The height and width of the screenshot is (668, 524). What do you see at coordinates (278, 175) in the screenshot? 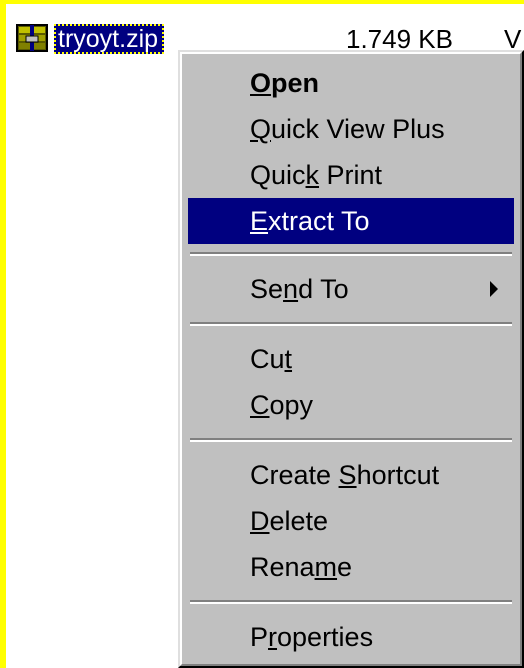
I see `menu-qp-pre: Quic` at bounding box center [278, 175].